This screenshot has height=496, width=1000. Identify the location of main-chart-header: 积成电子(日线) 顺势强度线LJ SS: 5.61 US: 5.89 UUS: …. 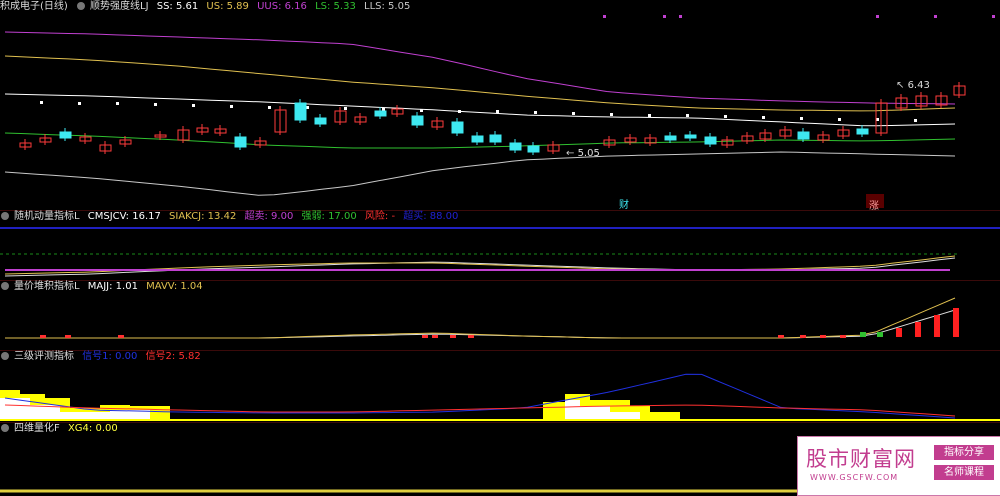
(207, 7).